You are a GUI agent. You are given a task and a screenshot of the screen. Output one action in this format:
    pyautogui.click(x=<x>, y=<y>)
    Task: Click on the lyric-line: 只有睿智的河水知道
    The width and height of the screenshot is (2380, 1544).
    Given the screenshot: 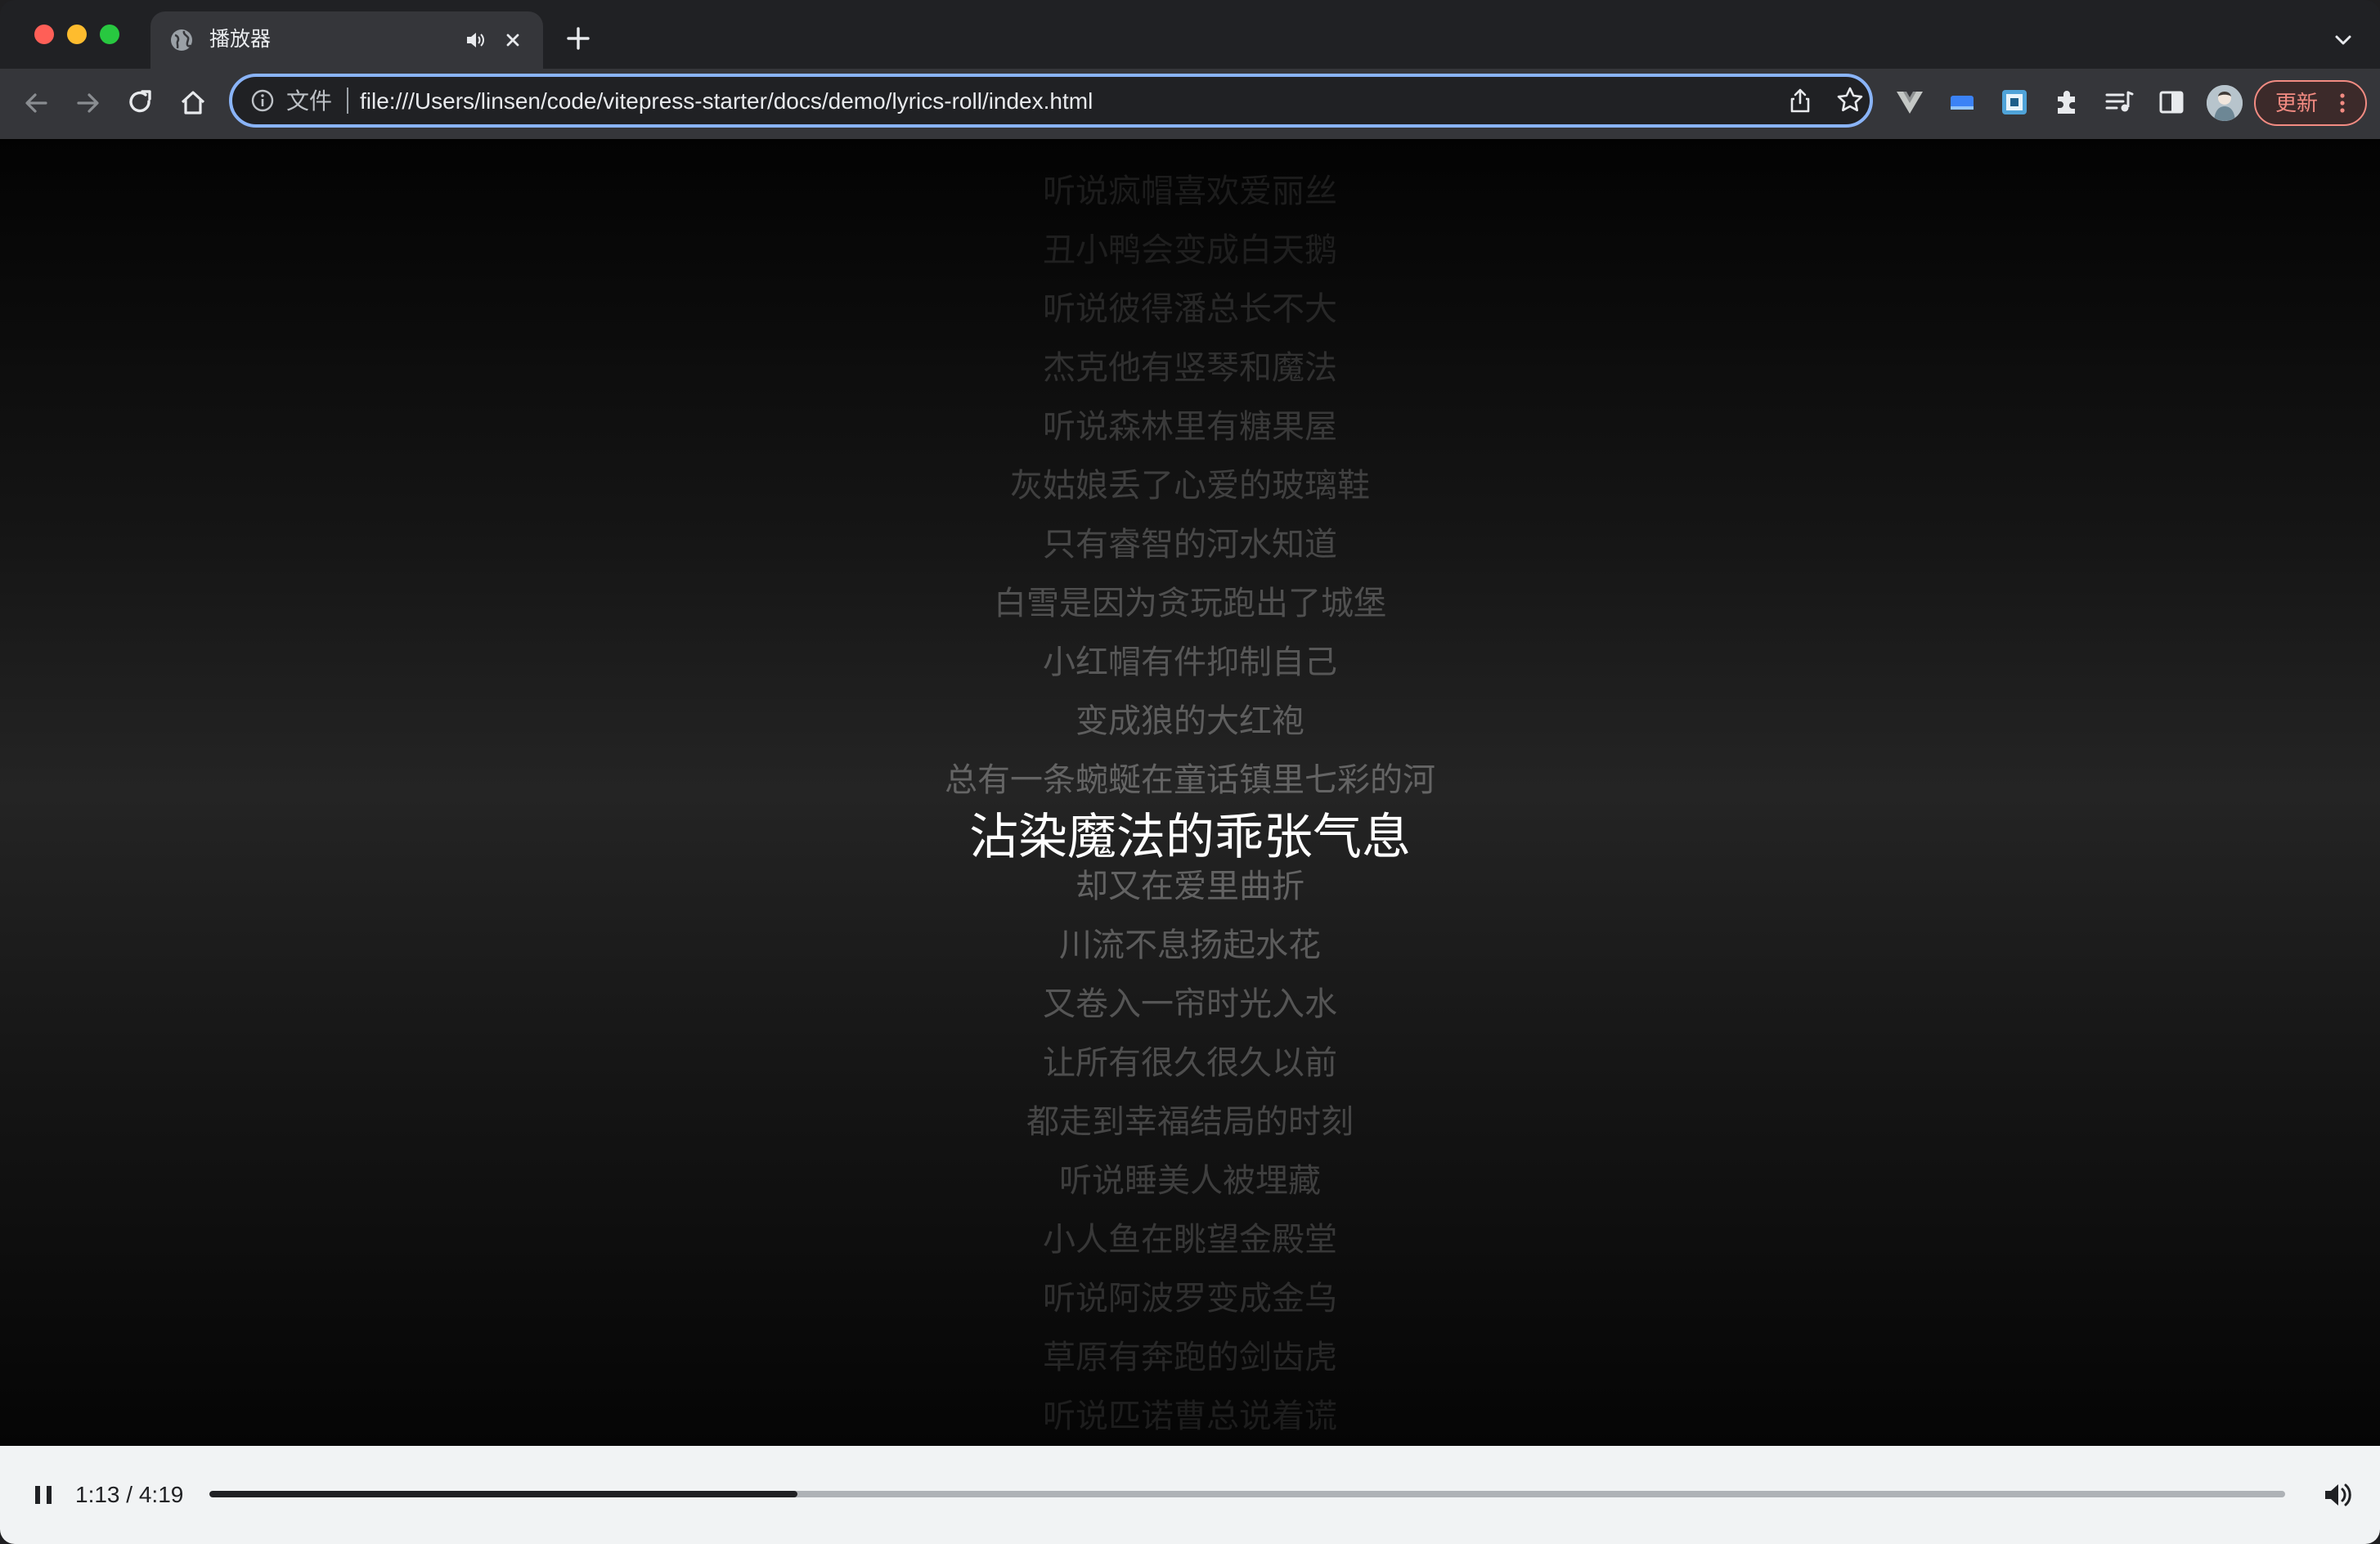 What is the action you would take?
    pyautogui.click(x=1190, y=545)
    